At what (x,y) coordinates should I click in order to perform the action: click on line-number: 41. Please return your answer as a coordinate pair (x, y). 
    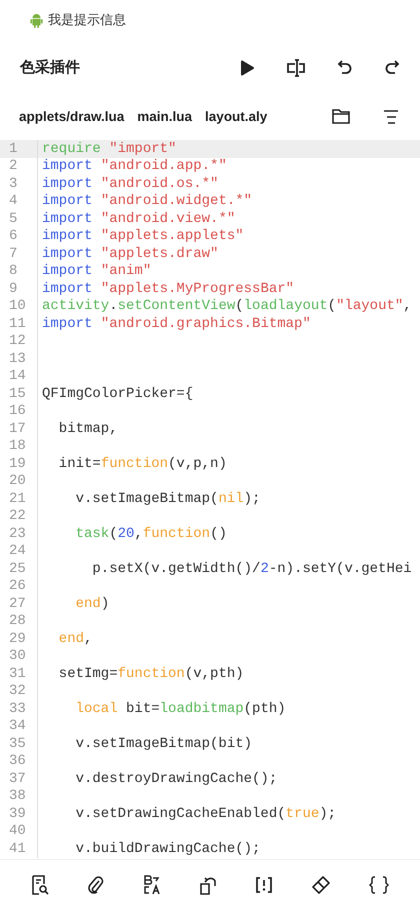
    Looking at the image, I should click on (19, 849).